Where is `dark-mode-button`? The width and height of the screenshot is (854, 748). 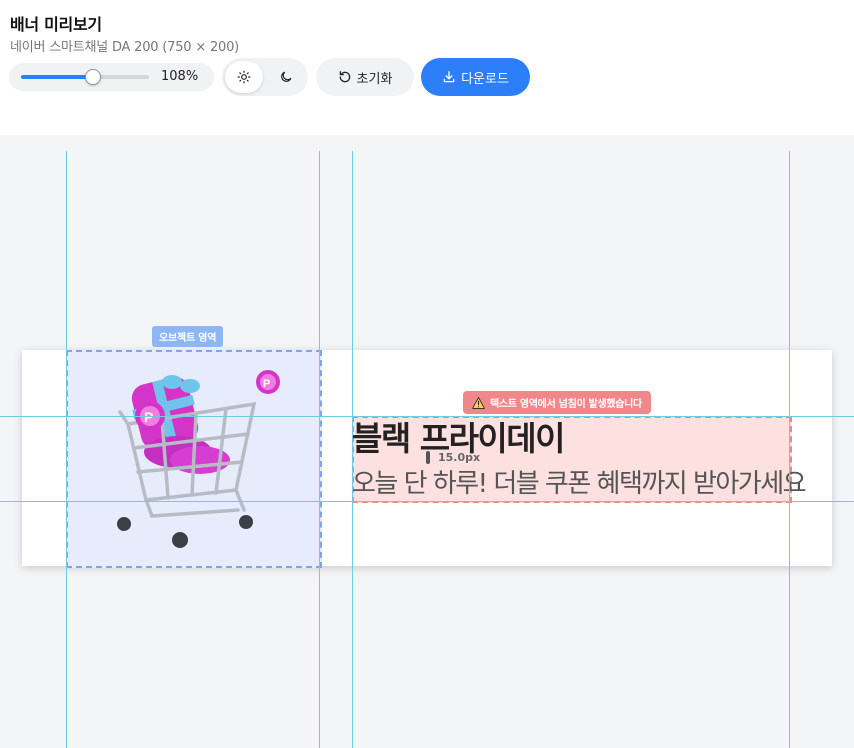
dark-mode-button is located at coordinates (286, 77).